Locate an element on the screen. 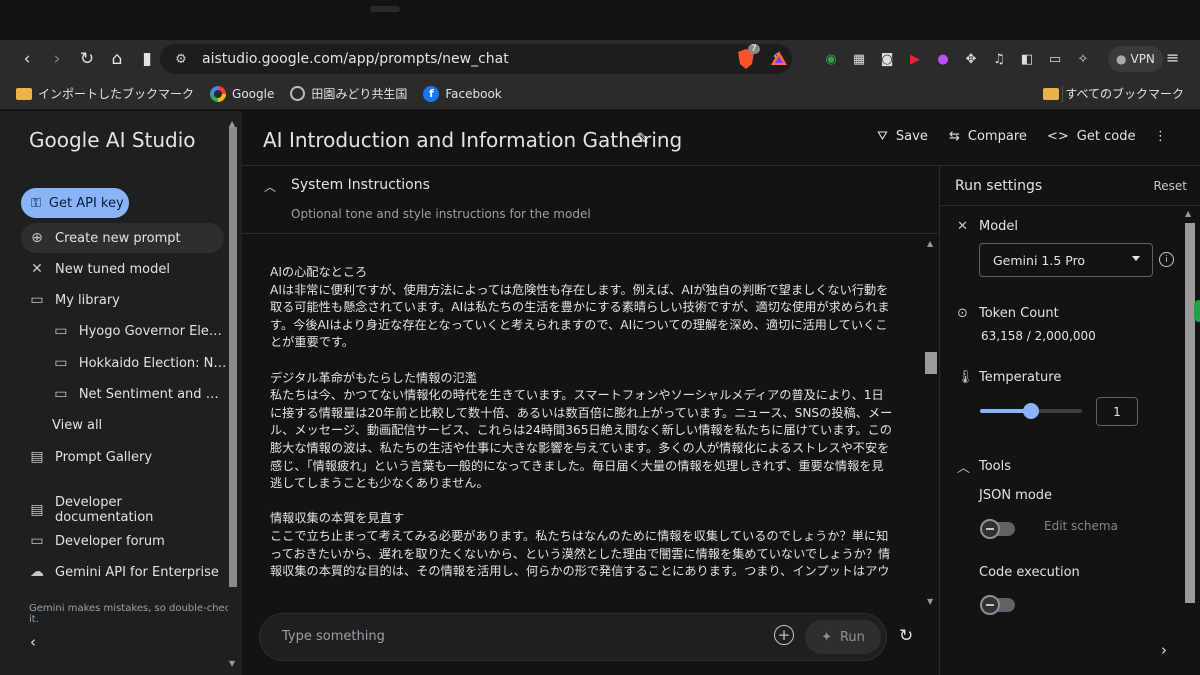 The height and width of the screenshot is (675, 1200). tools-section: ︿ Tools is located at coordinates (984, 466).